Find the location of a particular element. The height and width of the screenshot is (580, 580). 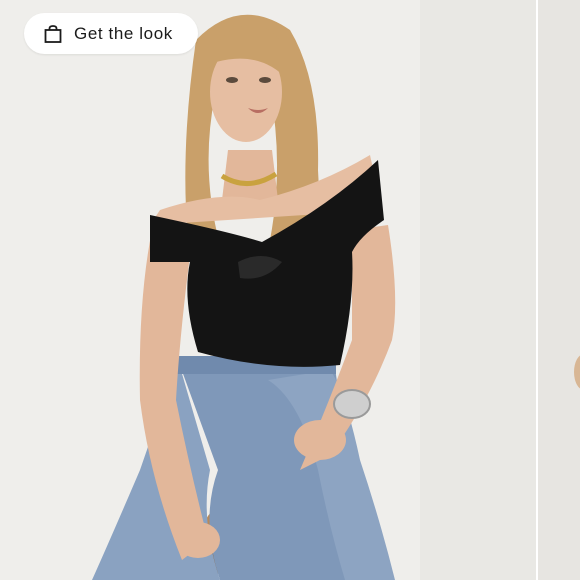

next-product-photo-preview is located at coordinates (559, 290).